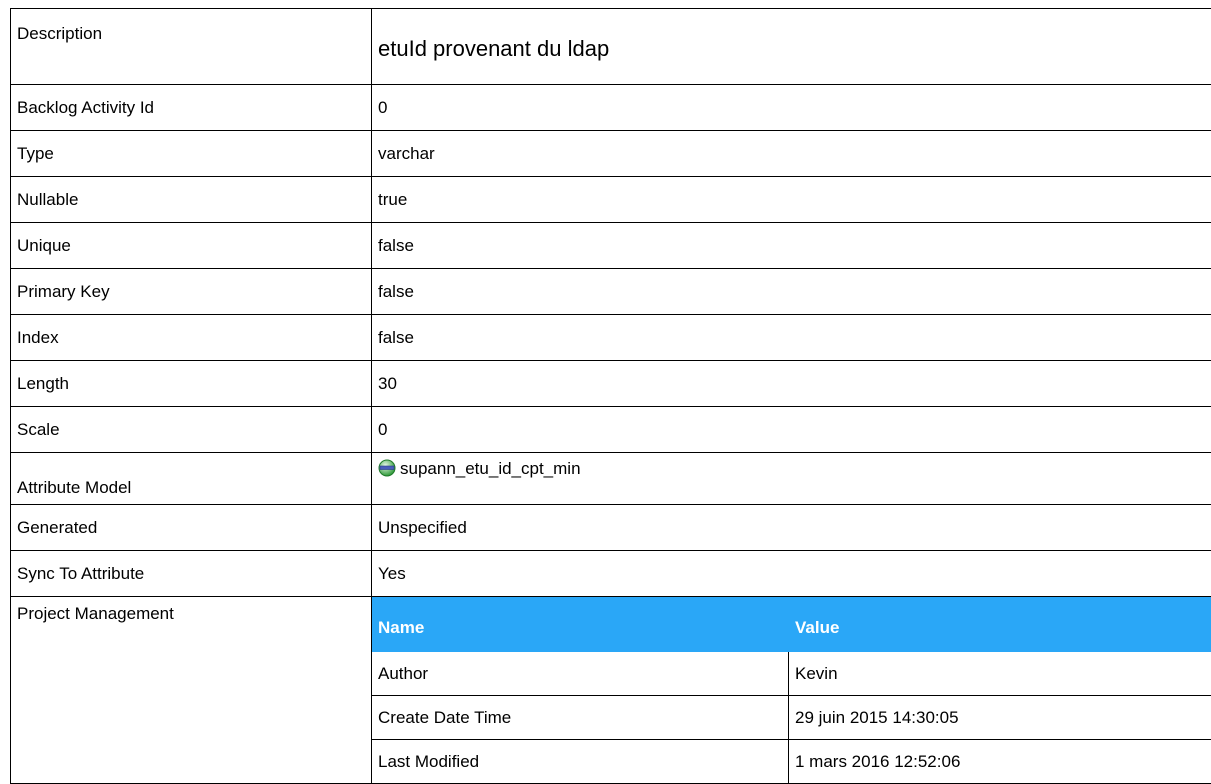  I want to click on row-type: Type varchar, so click(611, 154).